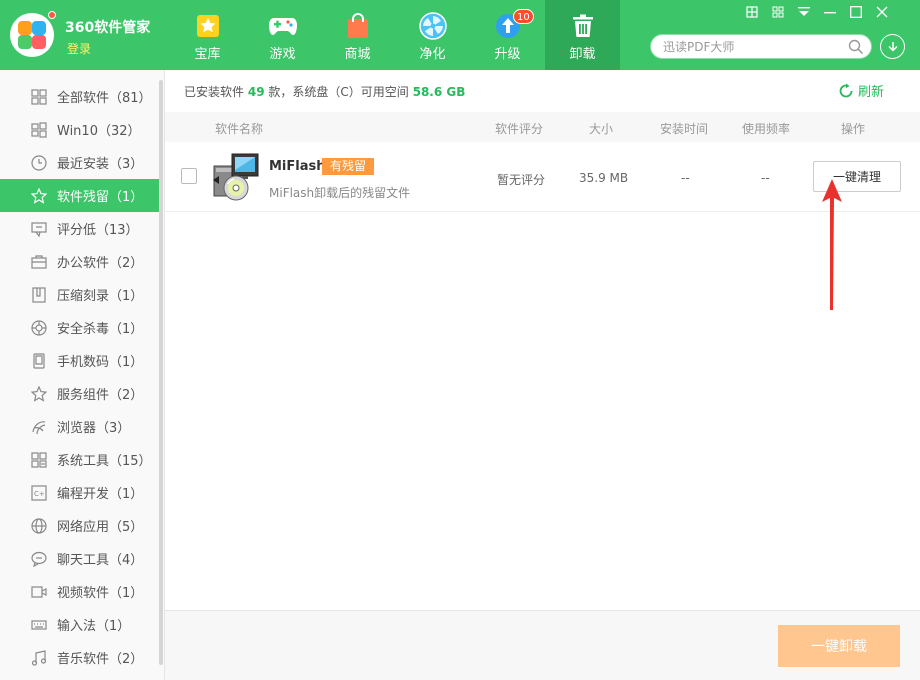 The image size is (920, 680). I want to click on nav-item-uninstall: 卸载, so click(582, 35).